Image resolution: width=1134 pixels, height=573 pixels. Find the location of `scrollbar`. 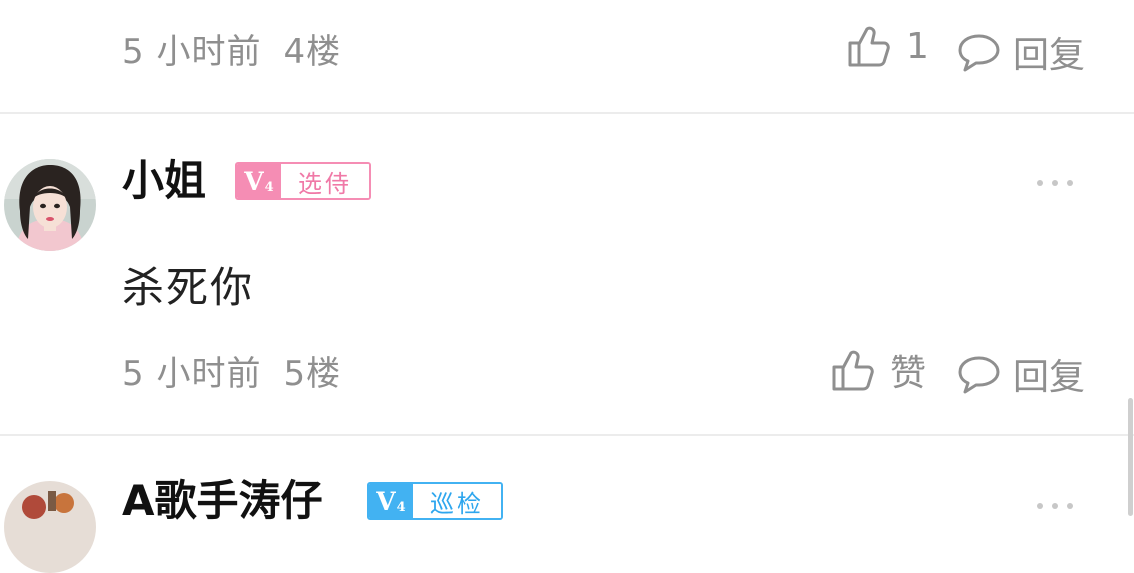

scrollbar is located at coordinates (1130, 457).